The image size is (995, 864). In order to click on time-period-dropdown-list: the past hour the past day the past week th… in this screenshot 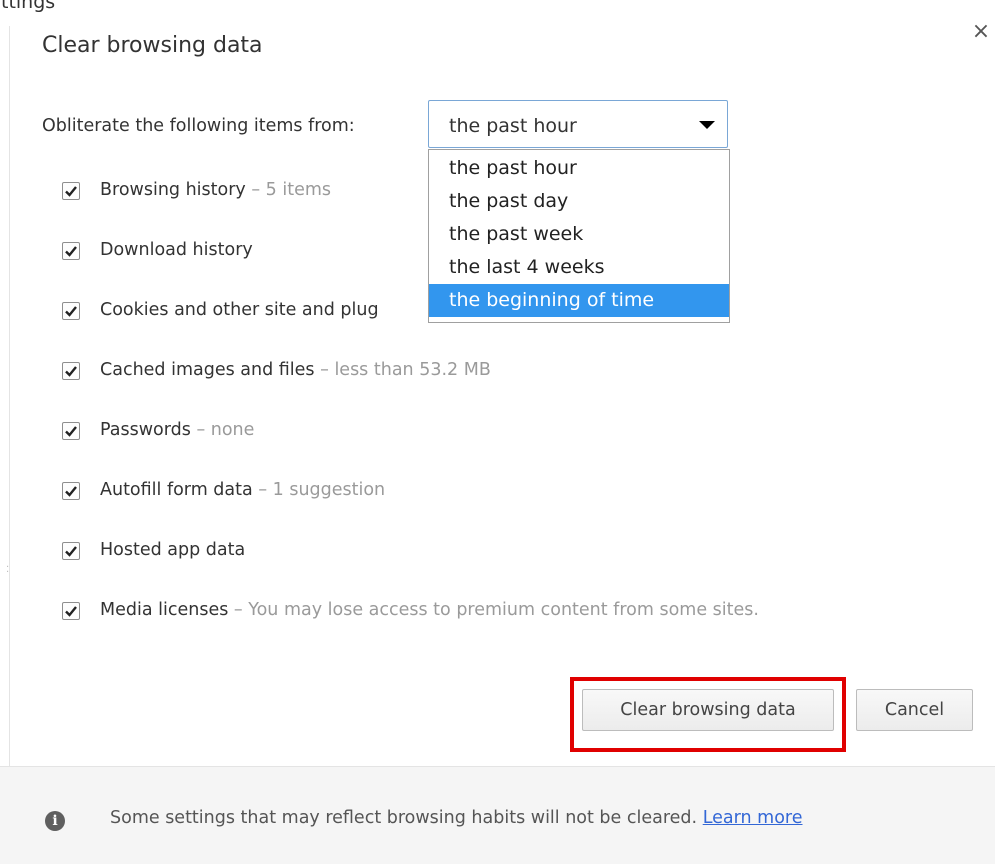, I will do `click(579, 236)`.